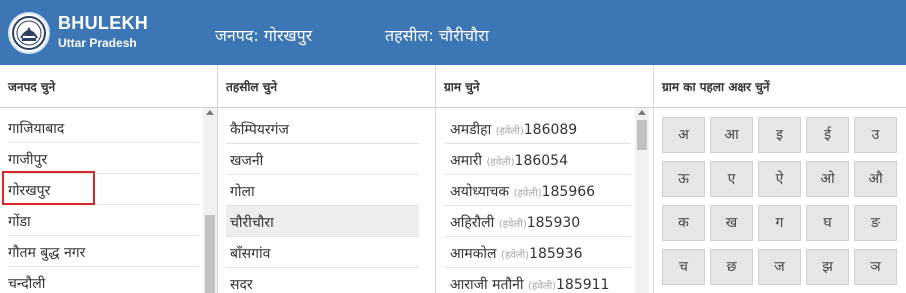  I want to click on letter-key: ज, so click(779, 267).